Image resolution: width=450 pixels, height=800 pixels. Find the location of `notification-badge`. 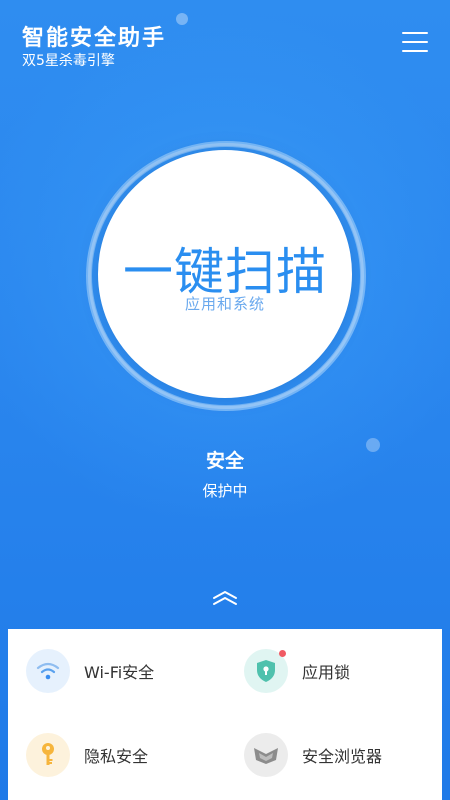

notification-badge is located at coordinates (282, 653).